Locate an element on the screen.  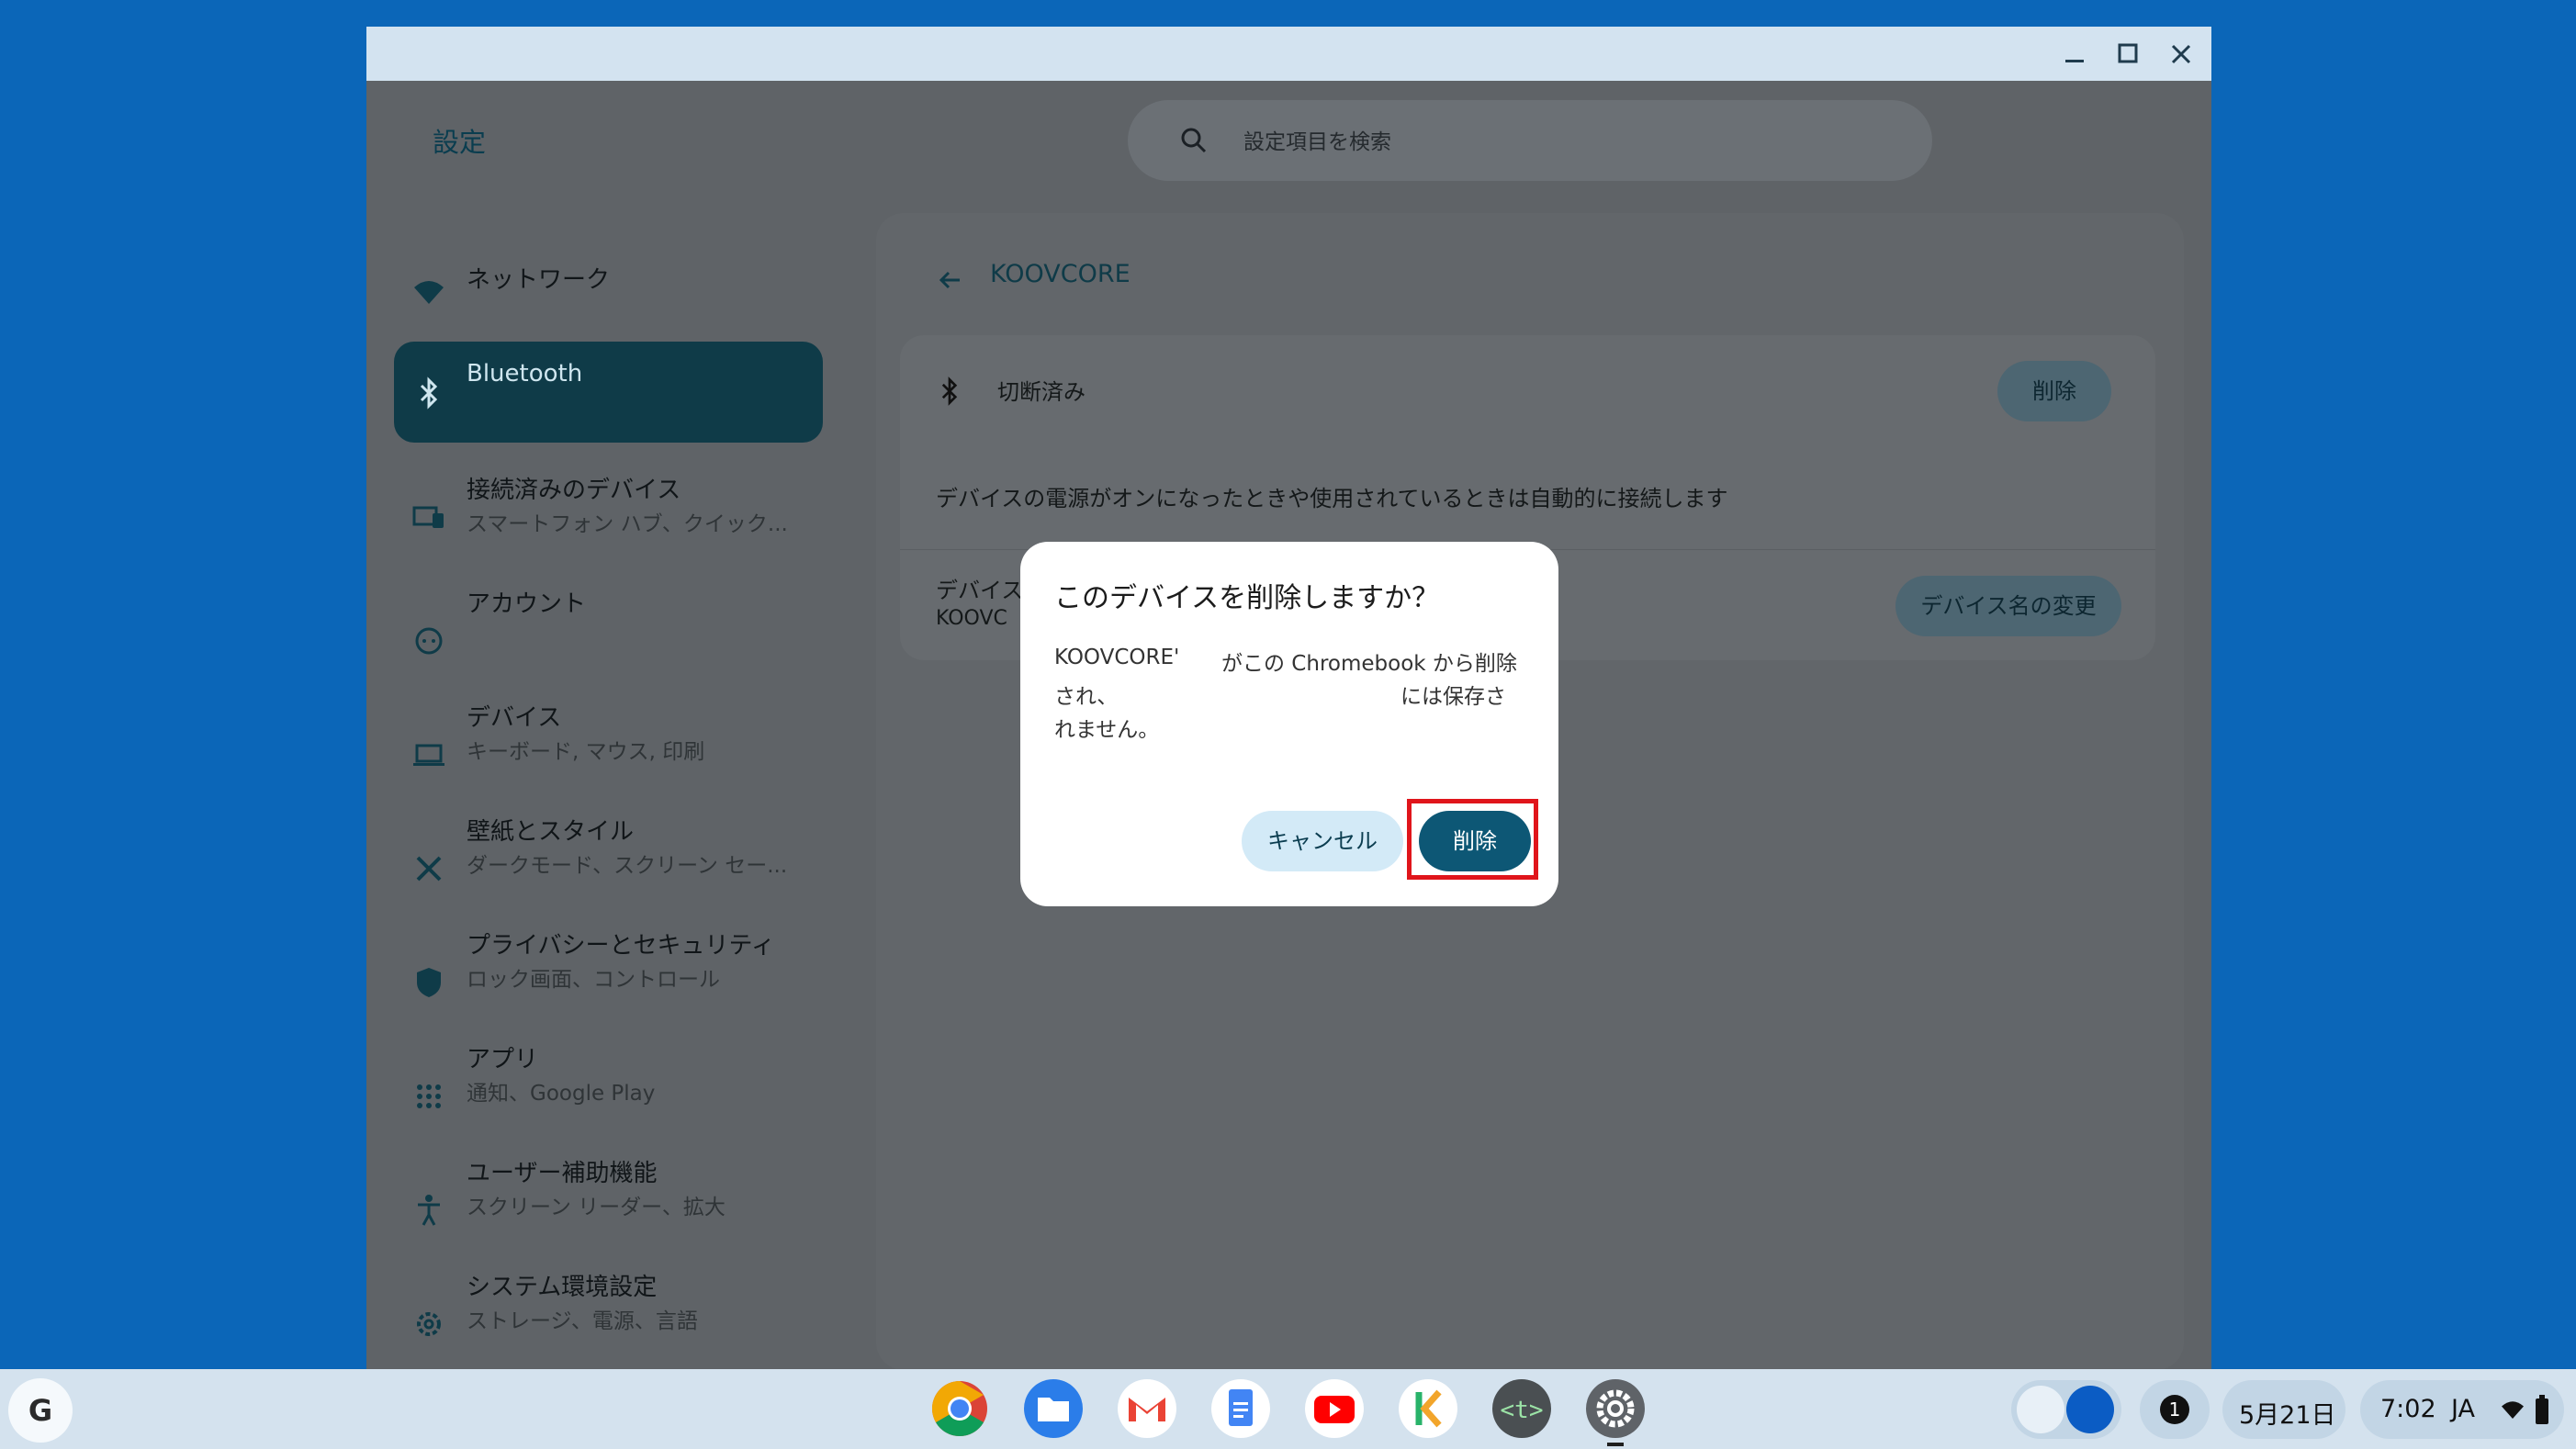
account-icon is located at coordinates (429, 641).